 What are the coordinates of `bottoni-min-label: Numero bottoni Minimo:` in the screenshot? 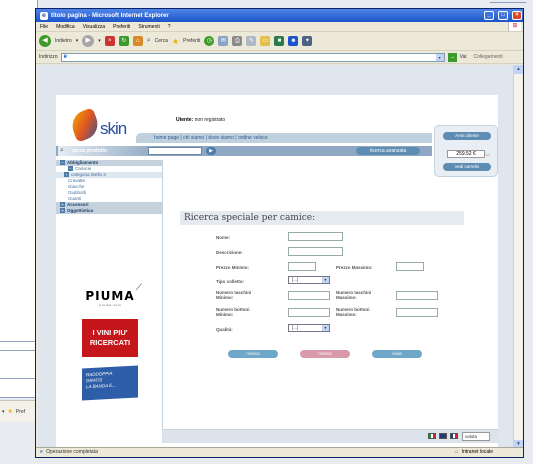 It's located at (233, 312).